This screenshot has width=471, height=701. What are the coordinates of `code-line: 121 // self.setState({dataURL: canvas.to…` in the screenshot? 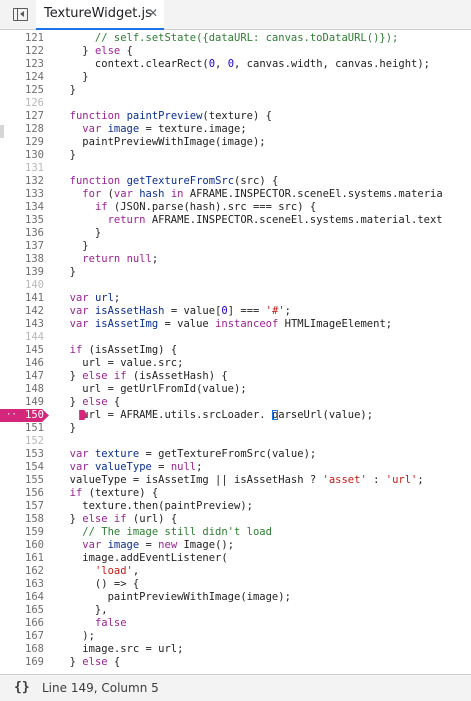 It's located at (235, 38).